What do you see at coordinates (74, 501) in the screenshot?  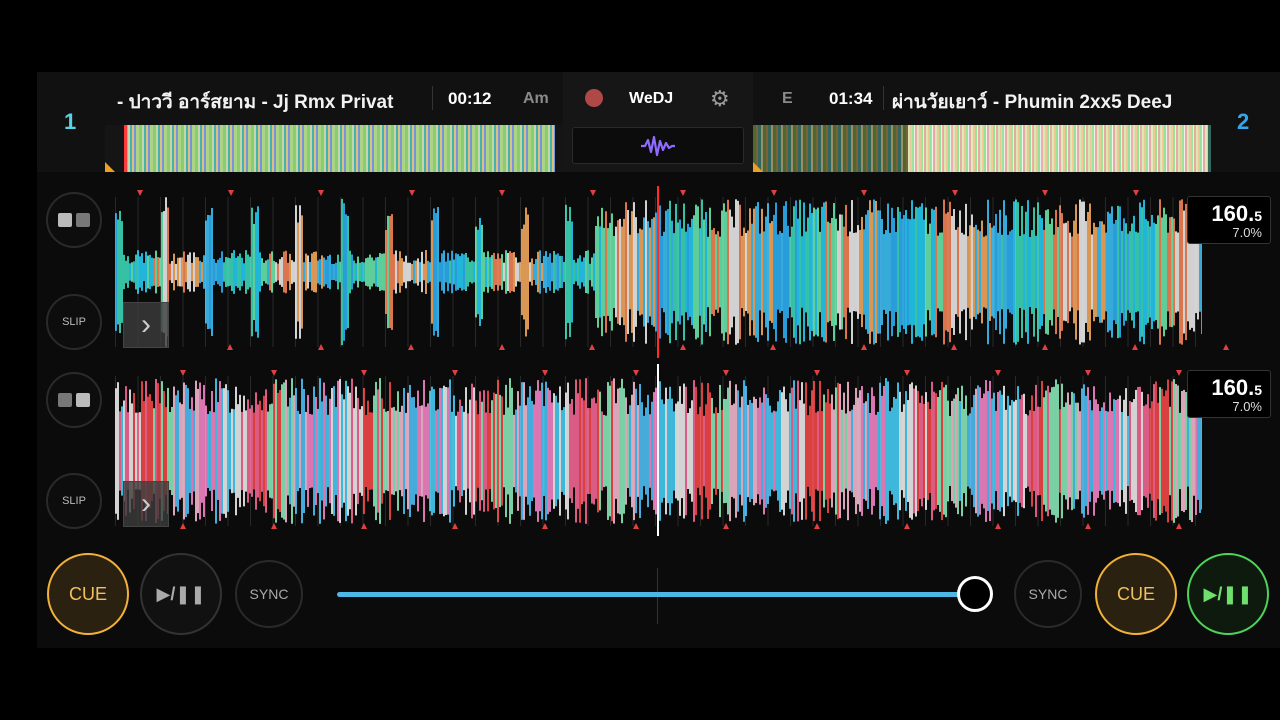 I see `deck2-slip-button: SLIP` at bounding box center [74, 501].